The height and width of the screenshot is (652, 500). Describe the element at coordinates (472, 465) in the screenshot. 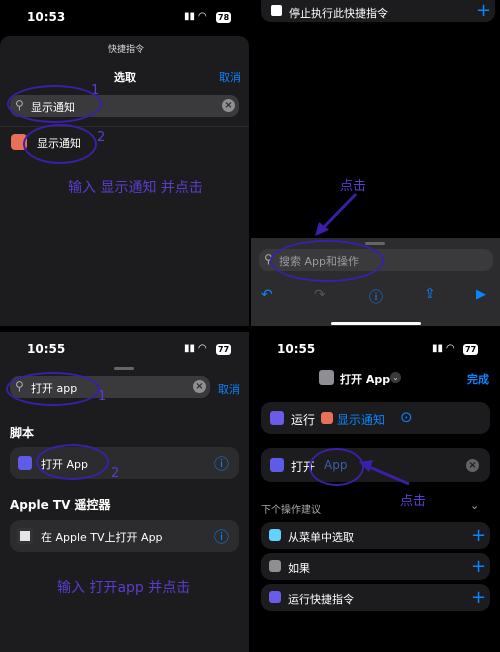

I see `remove-icon: ×` at that location.